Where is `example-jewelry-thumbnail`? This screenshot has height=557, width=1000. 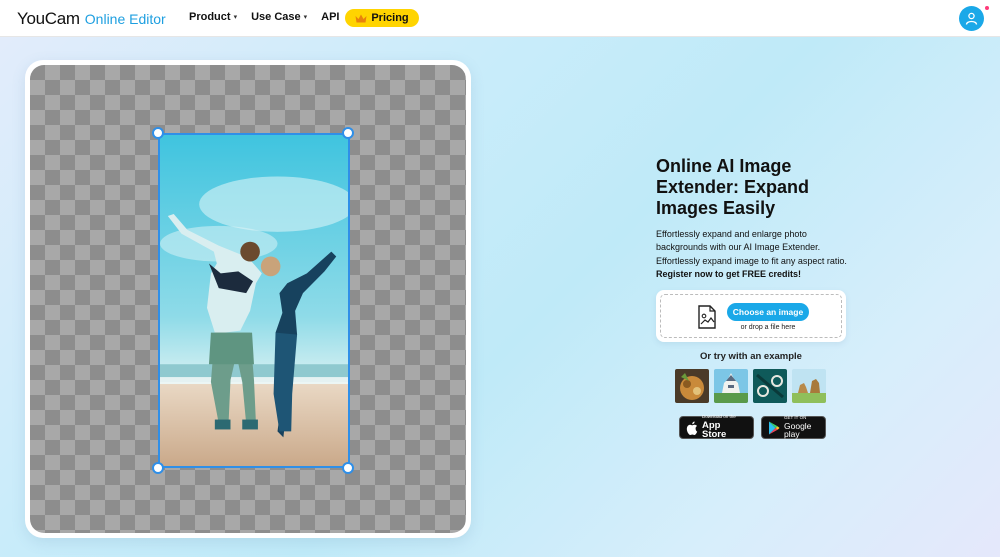 example-jewelry-thumbnail is located at coordinates (770, 386).